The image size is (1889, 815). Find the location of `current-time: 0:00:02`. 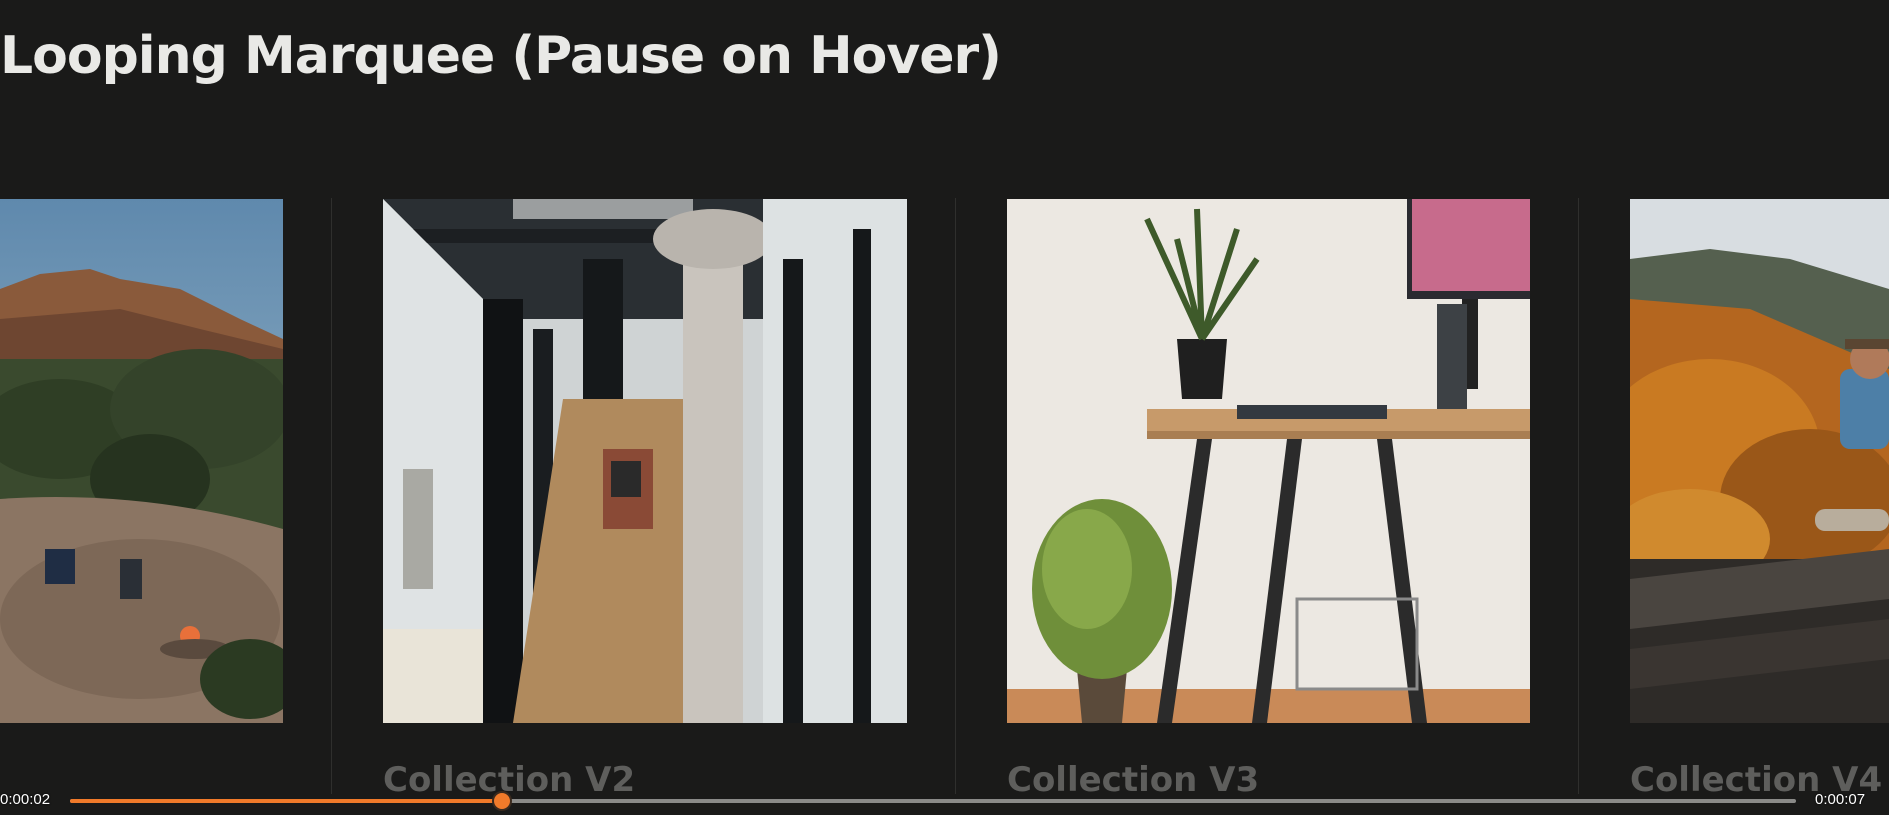

current-time: 0:00:02 is located at coordinates (25, 799).